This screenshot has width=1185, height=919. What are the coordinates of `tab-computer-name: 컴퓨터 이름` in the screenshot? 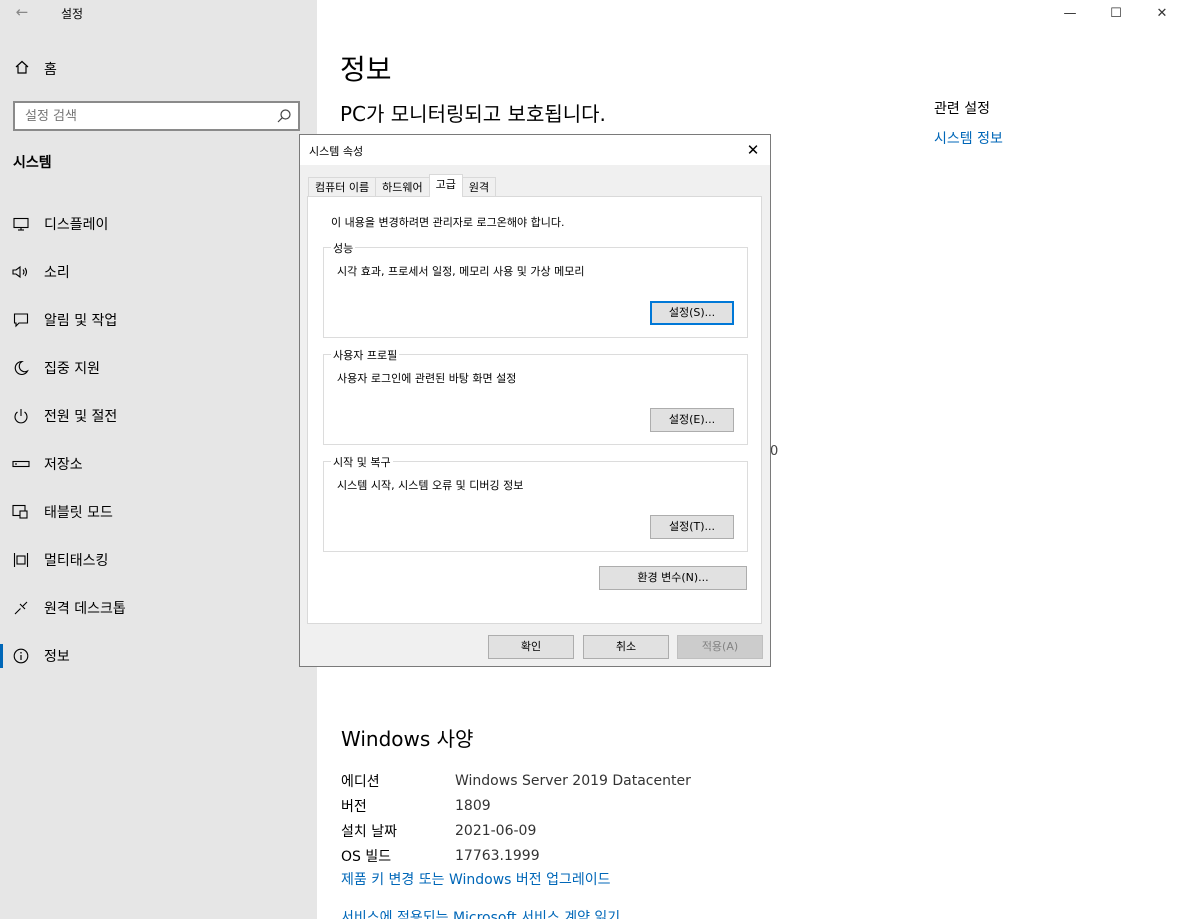 It's located at (342, 187).